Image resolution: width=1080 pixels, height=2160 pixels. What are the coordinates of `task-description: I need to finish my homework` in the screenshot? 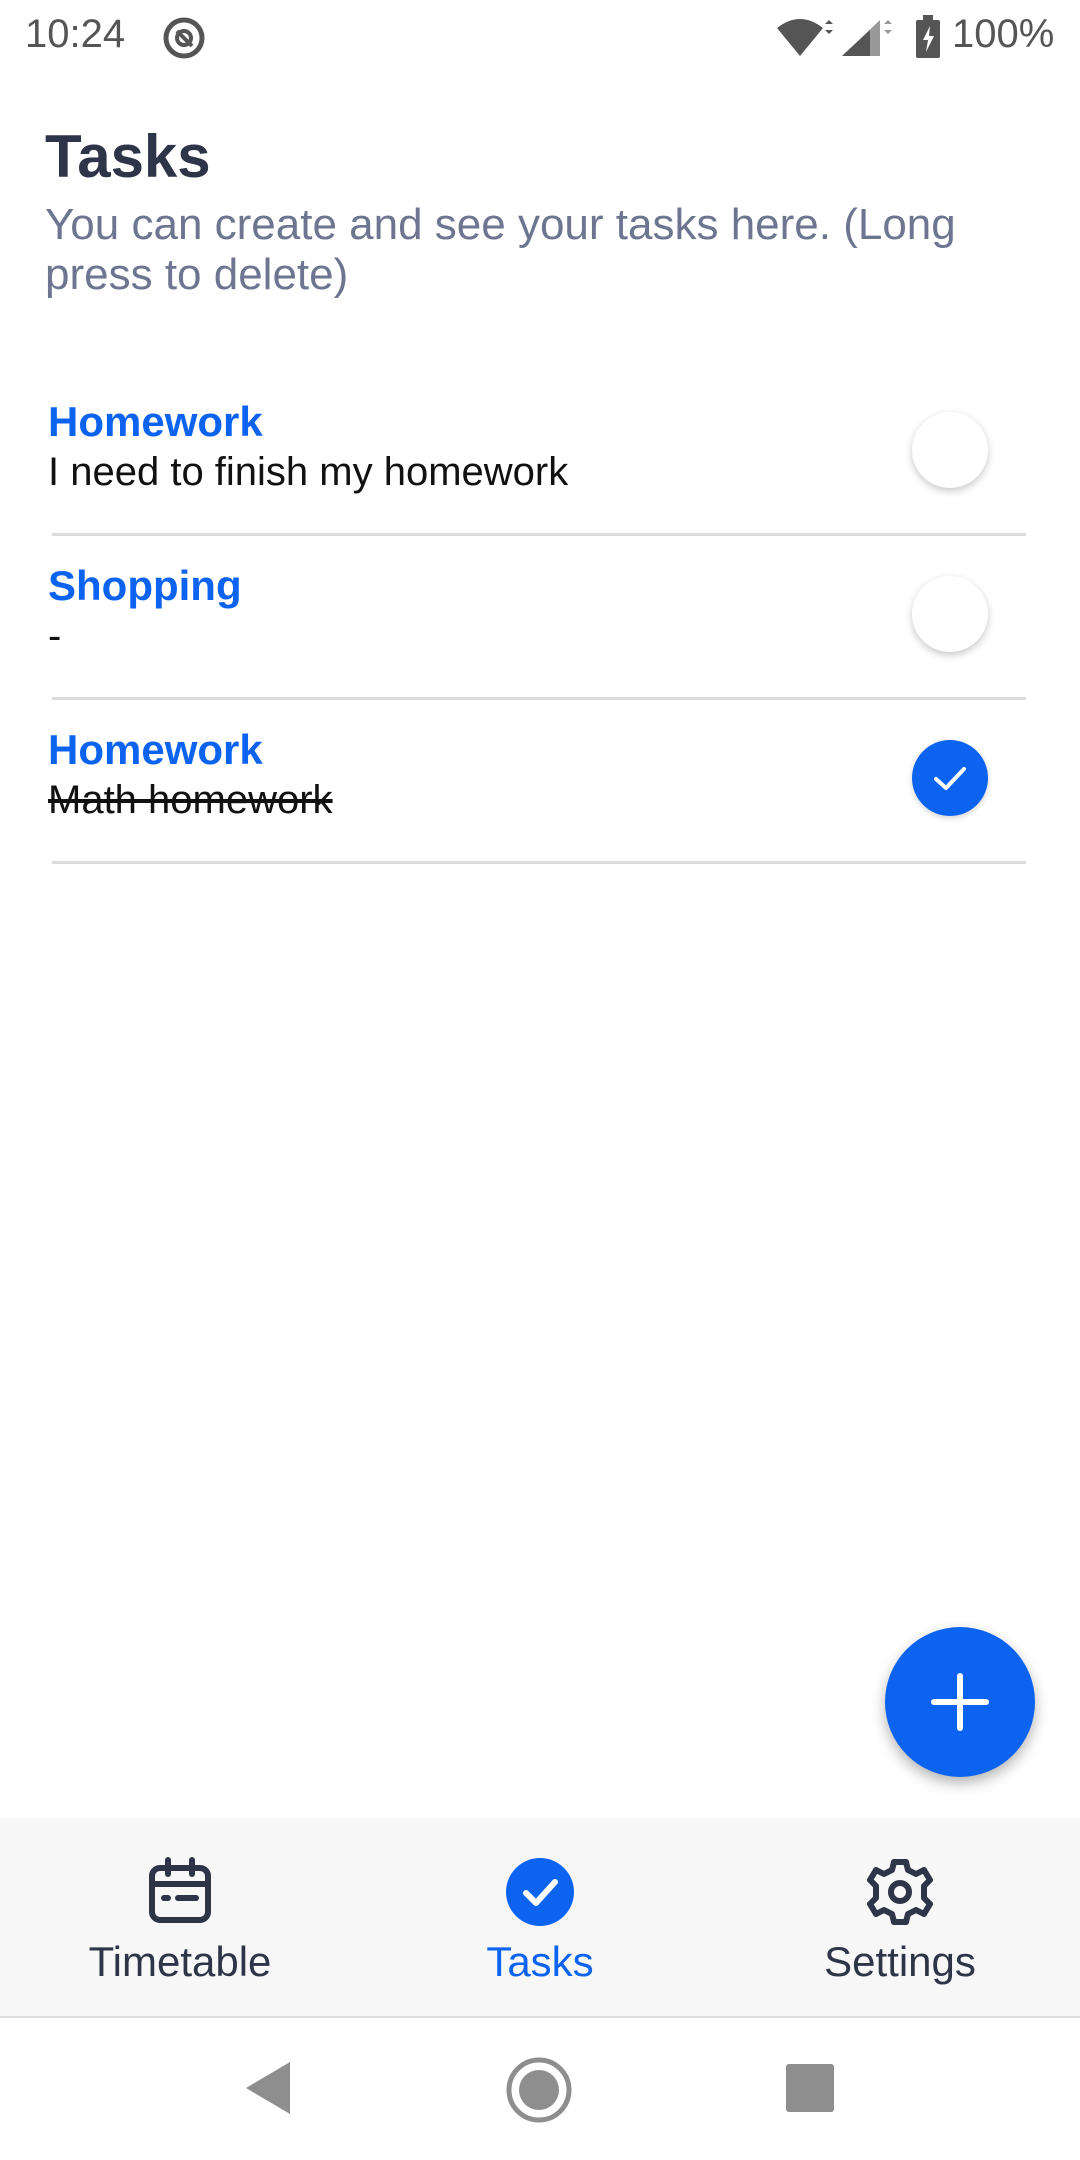 It's located at (308, 472).